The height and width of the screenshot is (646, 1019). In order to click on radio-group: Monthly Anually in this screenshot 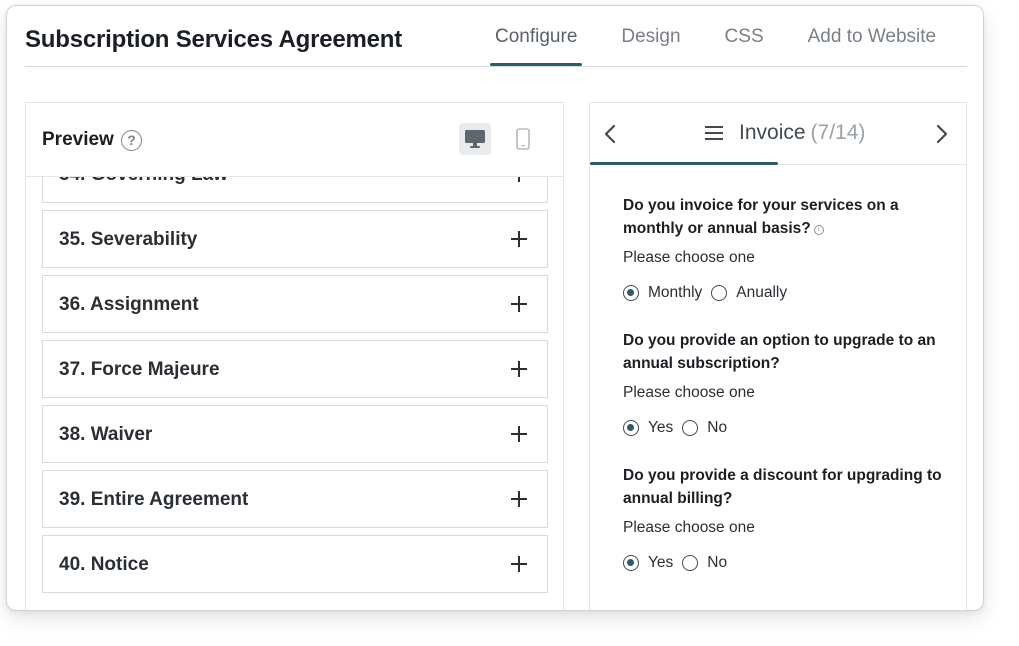, I will do `click(783, 293)`.